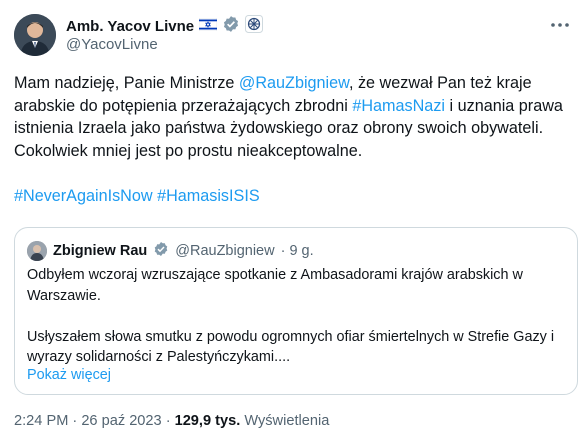  What do you see at coordinates (225, 251) in the screenshot?
I see `quoted-author-handle: @RauZbigniew` at bounding box center [225, 251].